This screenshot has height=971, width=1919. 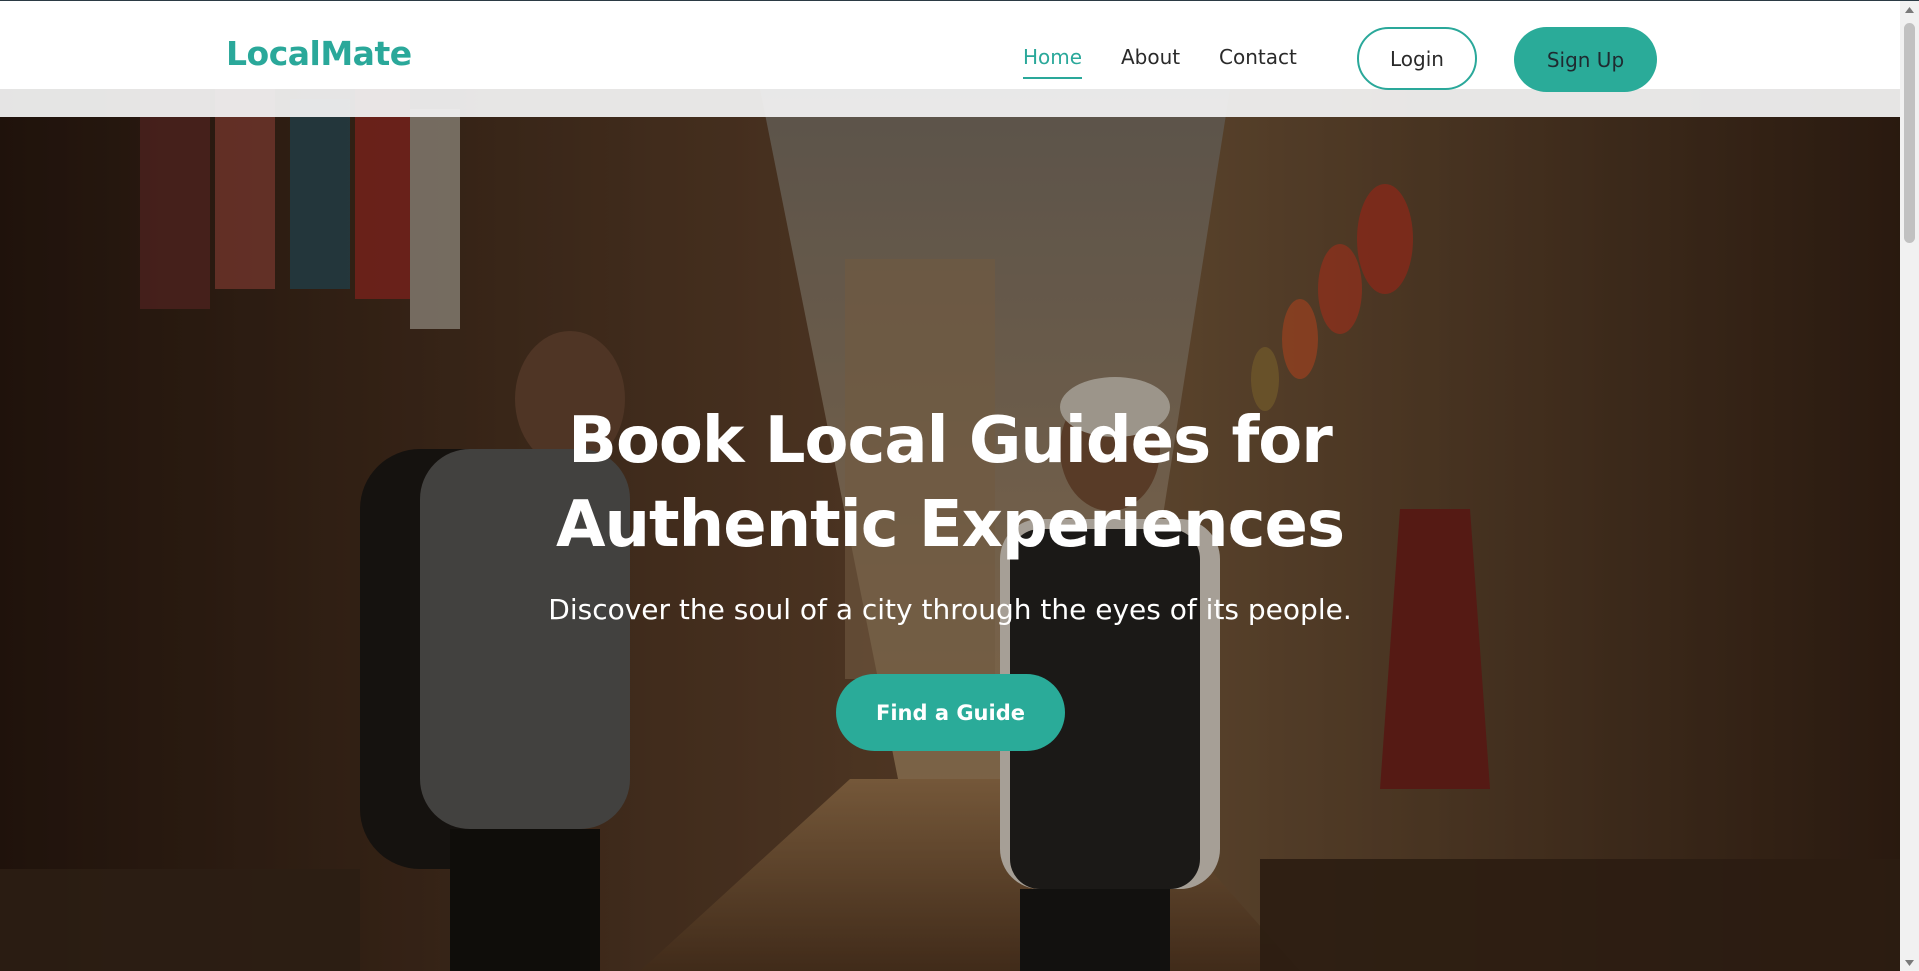 I want to click on find-guide-button: Find a Guide, so click(x=950, y=712).